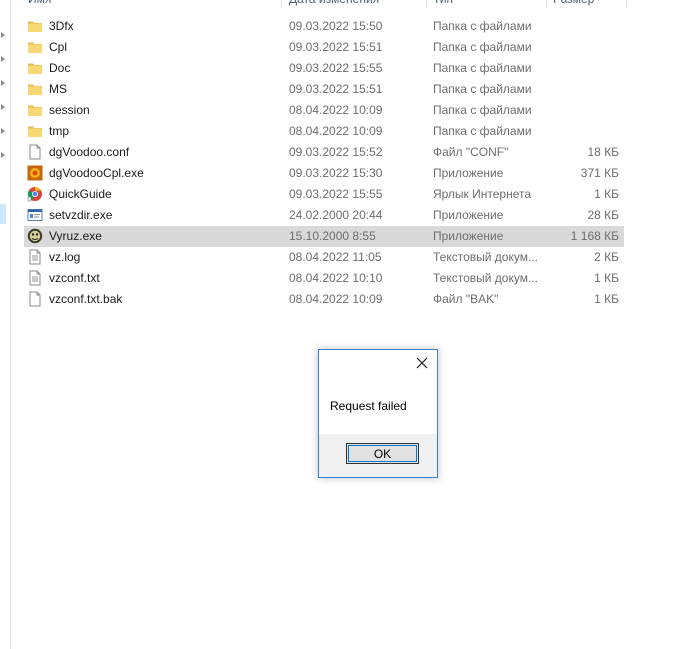 The width and height of the screenshot is (691, 649). I want to click on file-name: Vyruz.exe, so click(75, 236).